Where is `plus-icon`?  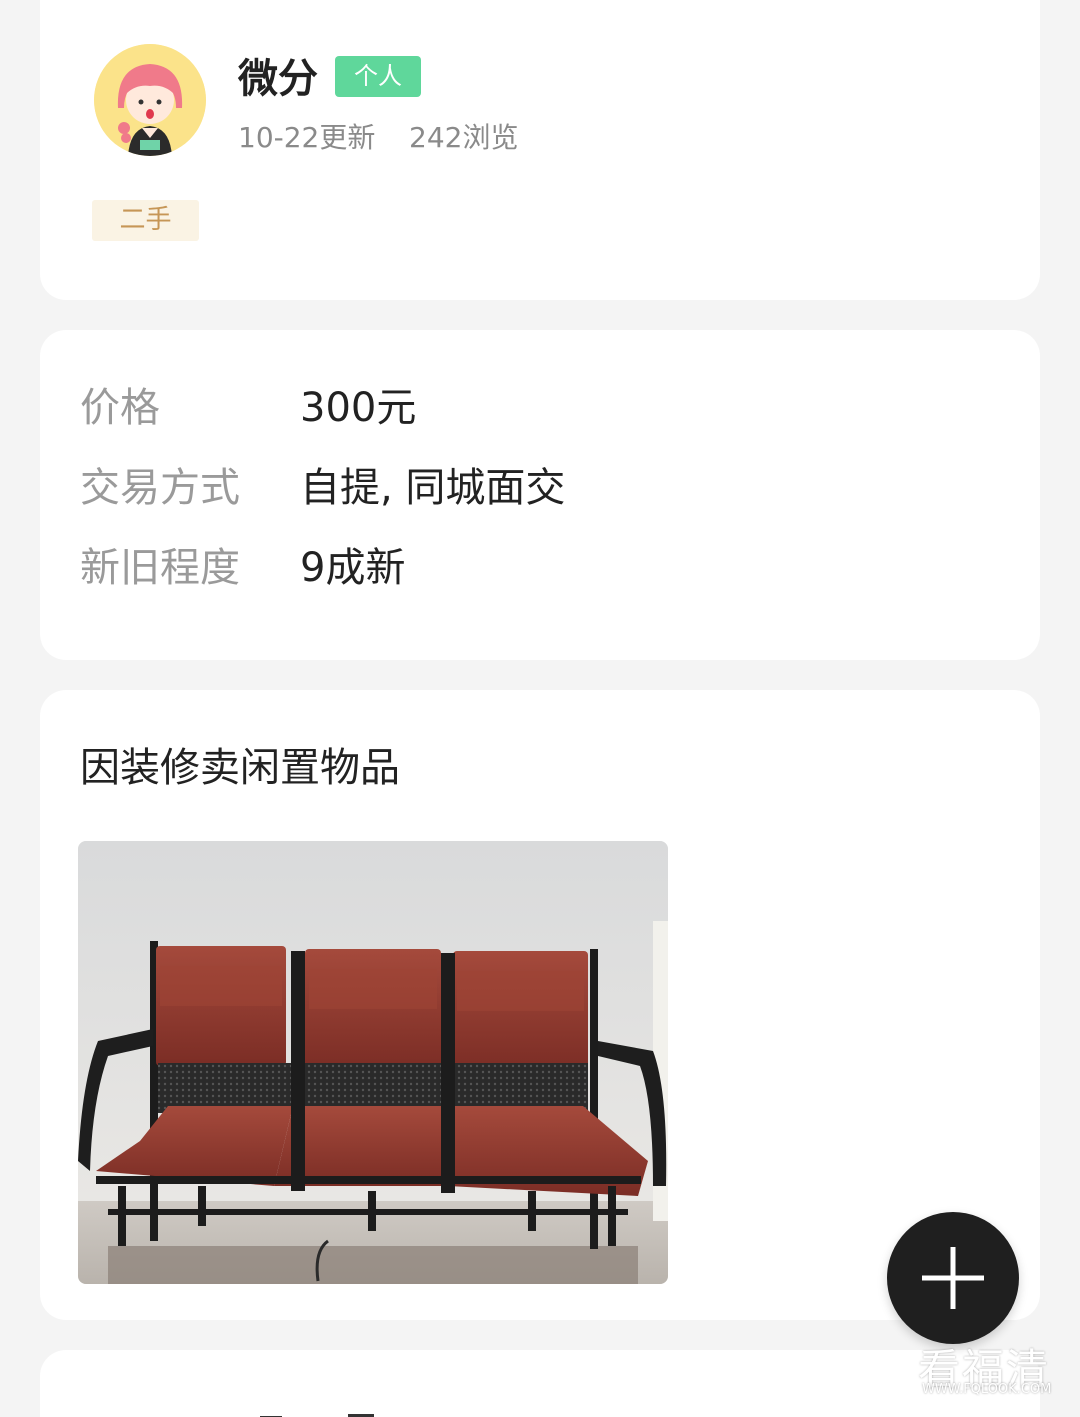
plus-icon is located at coordinates (953, 1278).